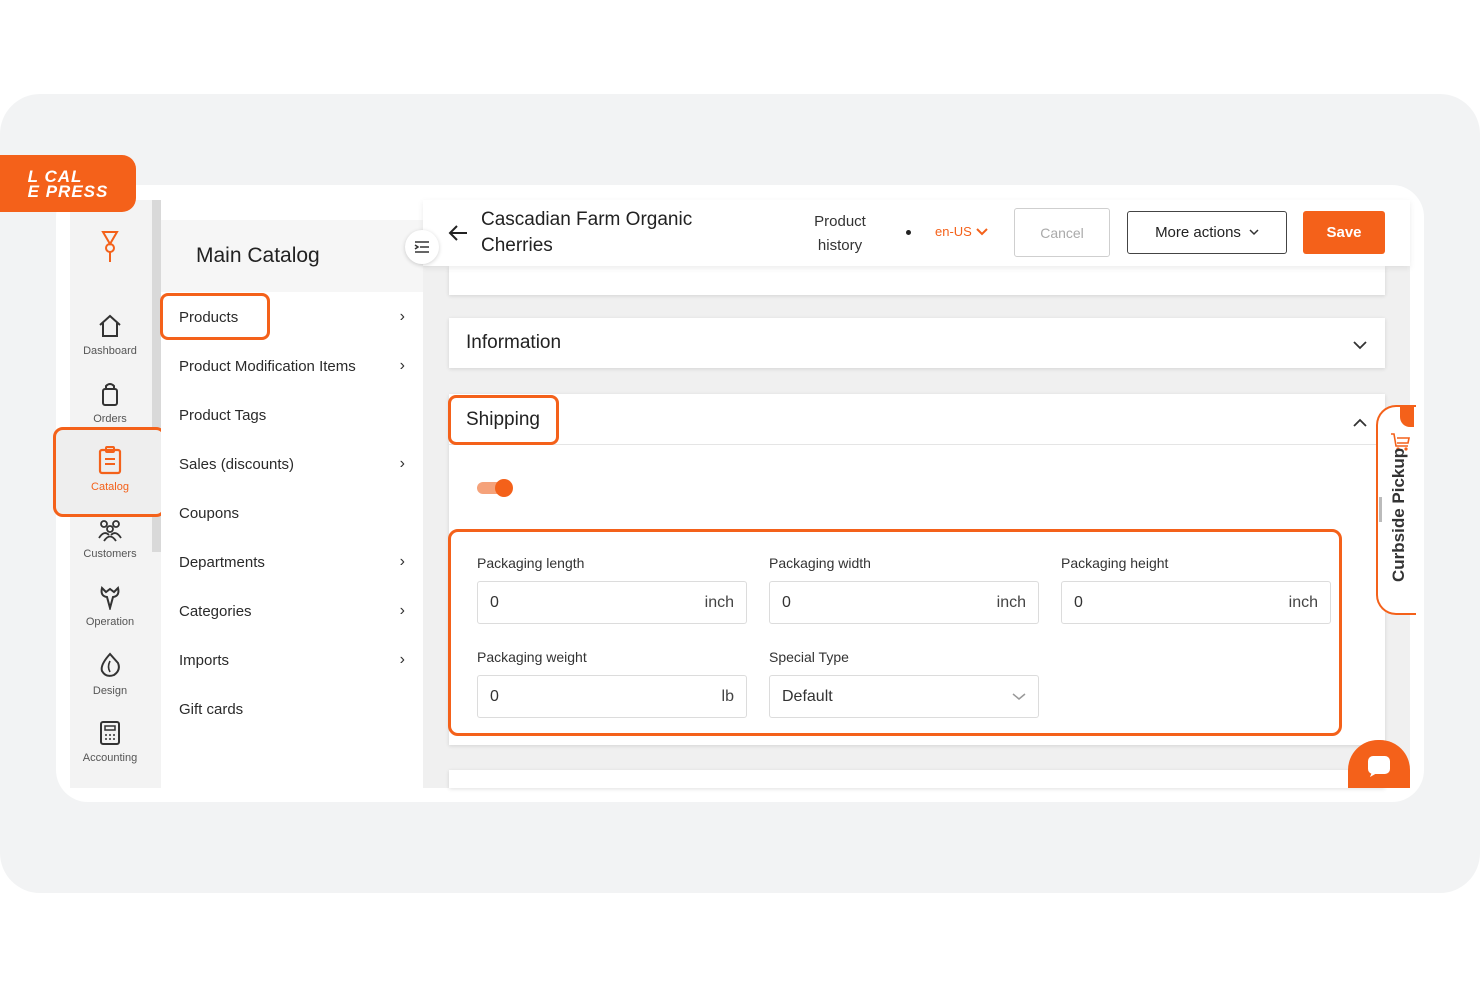 The image size is (1480, 987). I want to click on rail-item-orders: Orders, so click(110, 403).